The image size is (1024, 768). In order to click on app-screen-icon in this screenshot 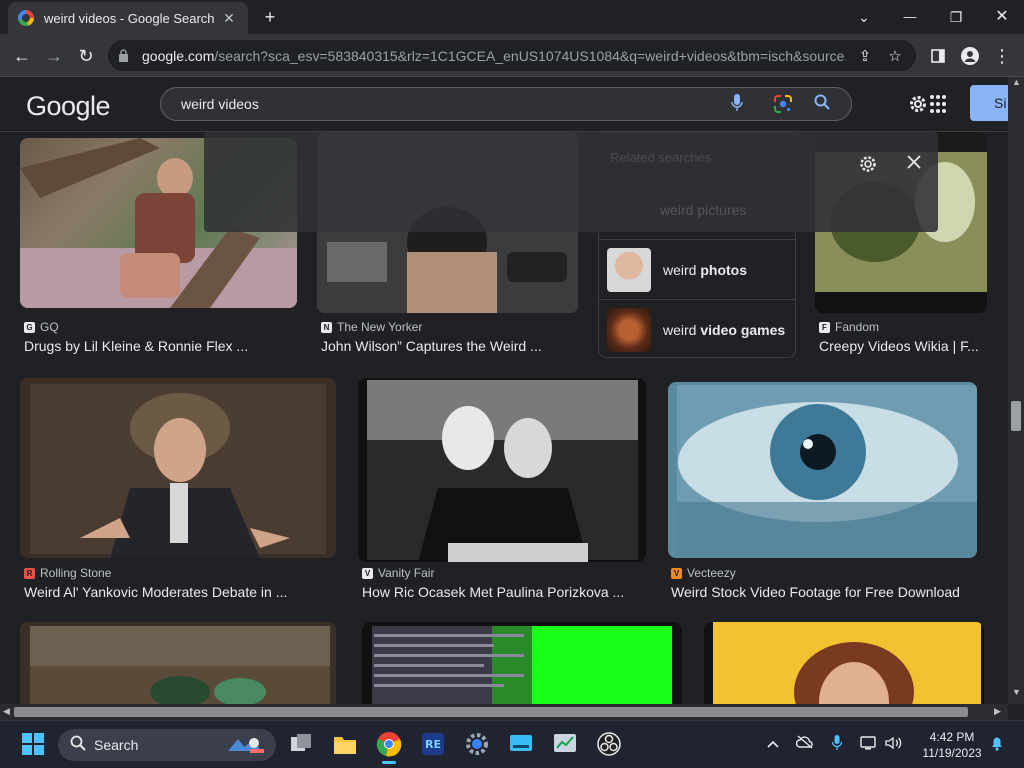, I will do `click(521, 744)`.